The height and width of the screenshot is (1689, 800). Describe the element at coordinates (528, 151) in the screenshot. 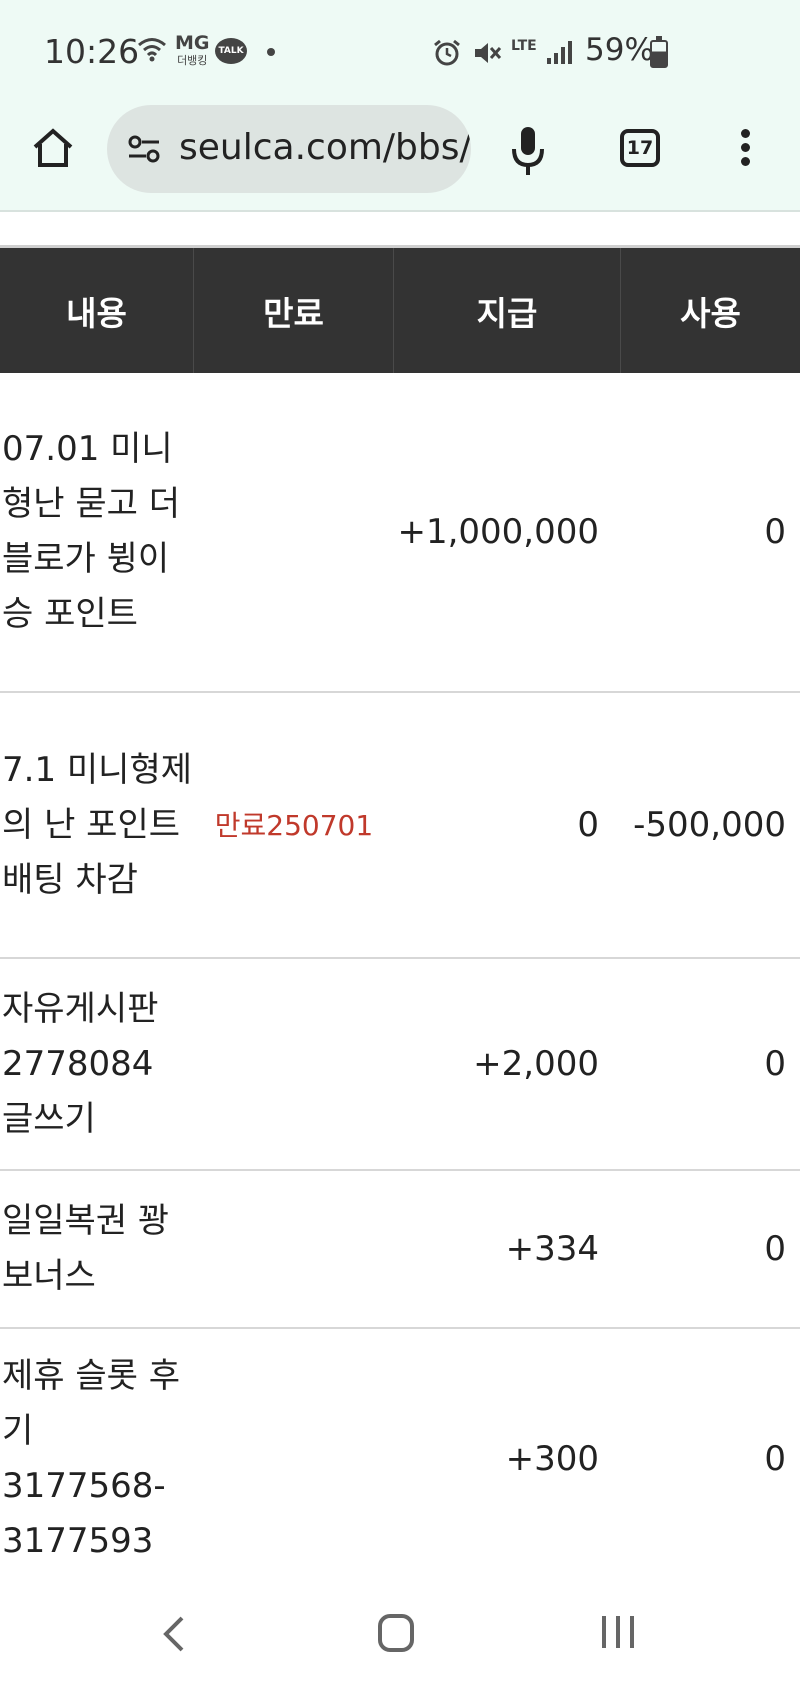

I see `microphone-icon` at that location.